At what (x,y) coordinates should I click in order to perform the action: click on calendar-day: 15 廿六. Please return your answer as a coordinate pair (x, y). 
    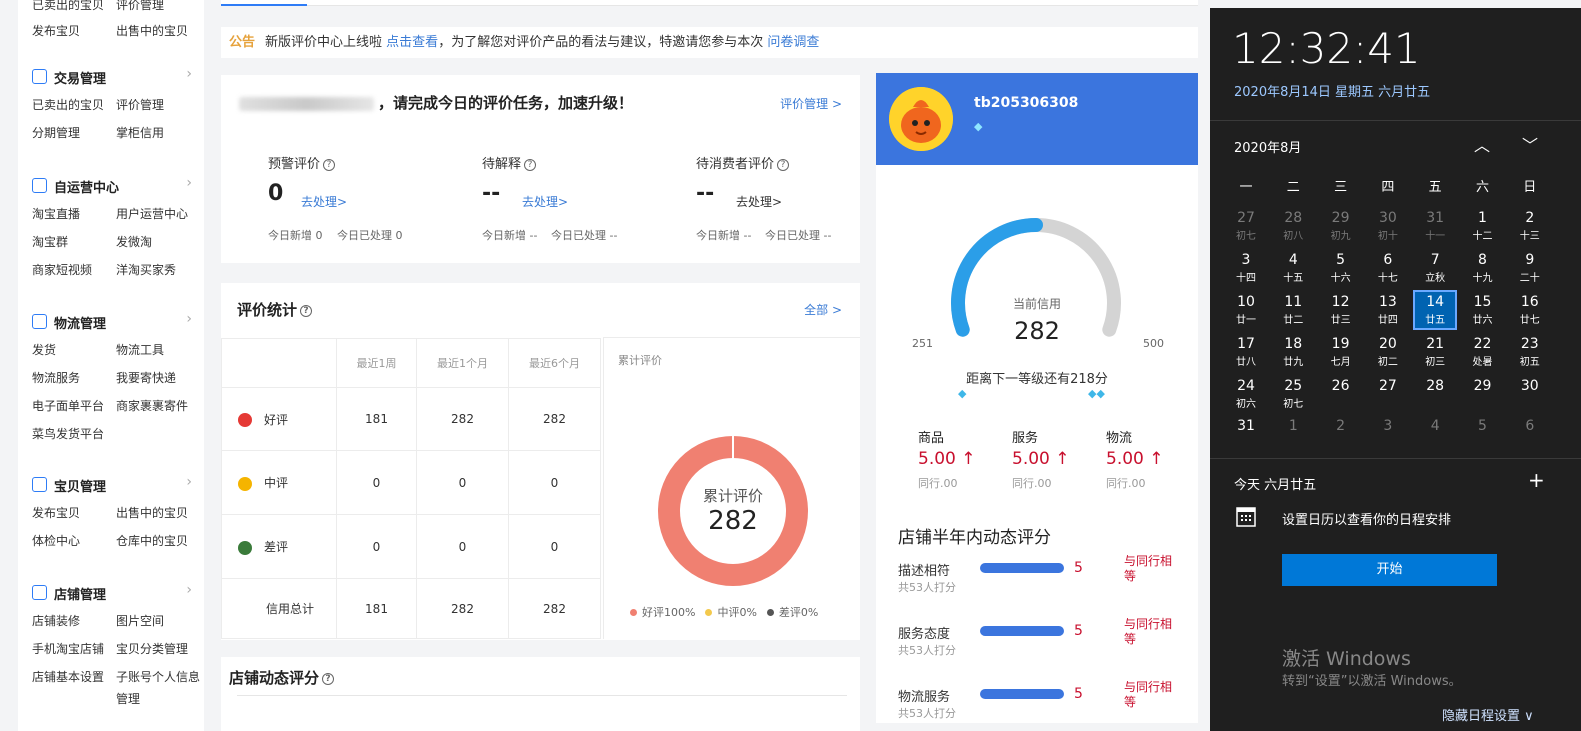
    Looking at the image, I should click on (1483, 310).